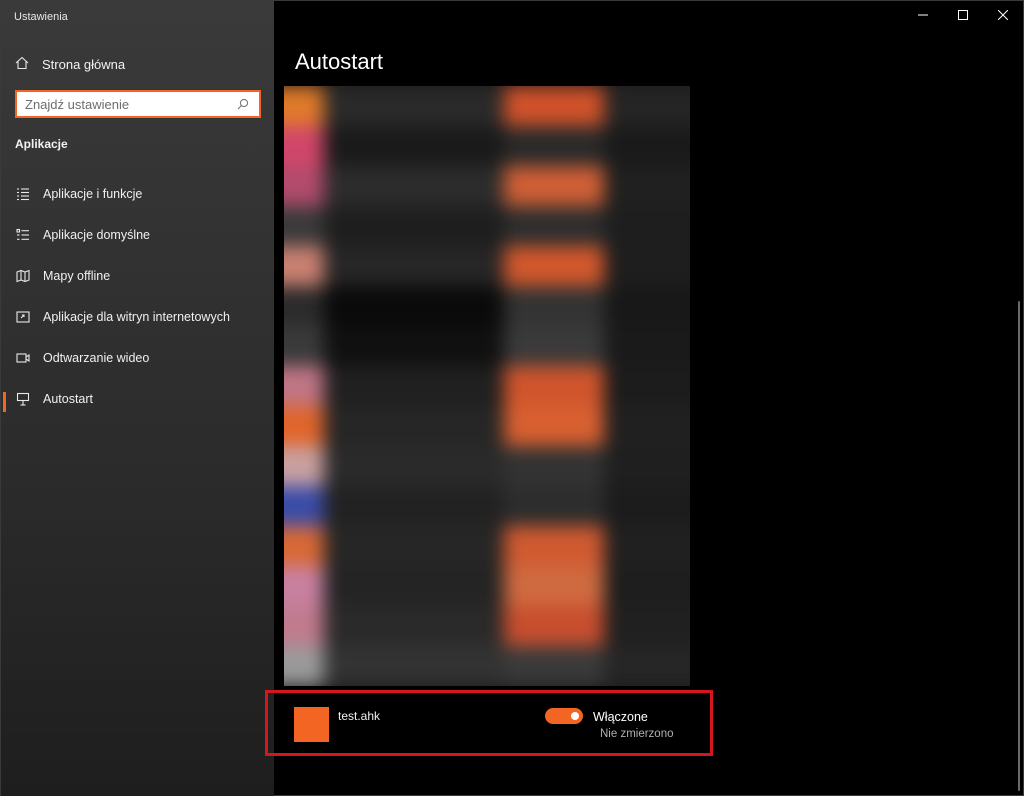  I want to click on default-apps-icon, so click(23, 235).